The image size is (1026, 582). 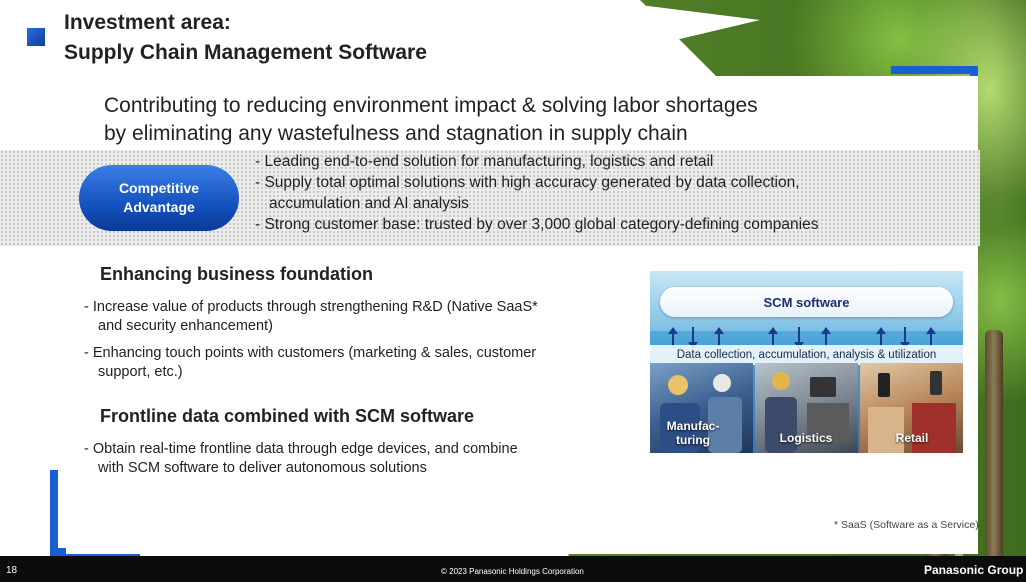 What do you see at coordinates (906, 525) in the screenshot?
I see `footnote: * SaaS (Software as a Service)` at bounding box center [906, 525].